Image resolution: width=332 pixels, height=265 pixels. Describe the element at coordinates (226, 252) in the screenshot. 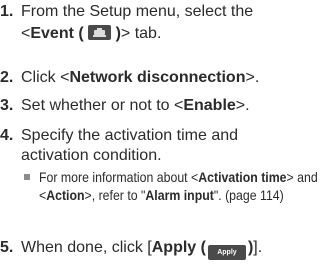

I see `apply-button-image: Apply` at that location.